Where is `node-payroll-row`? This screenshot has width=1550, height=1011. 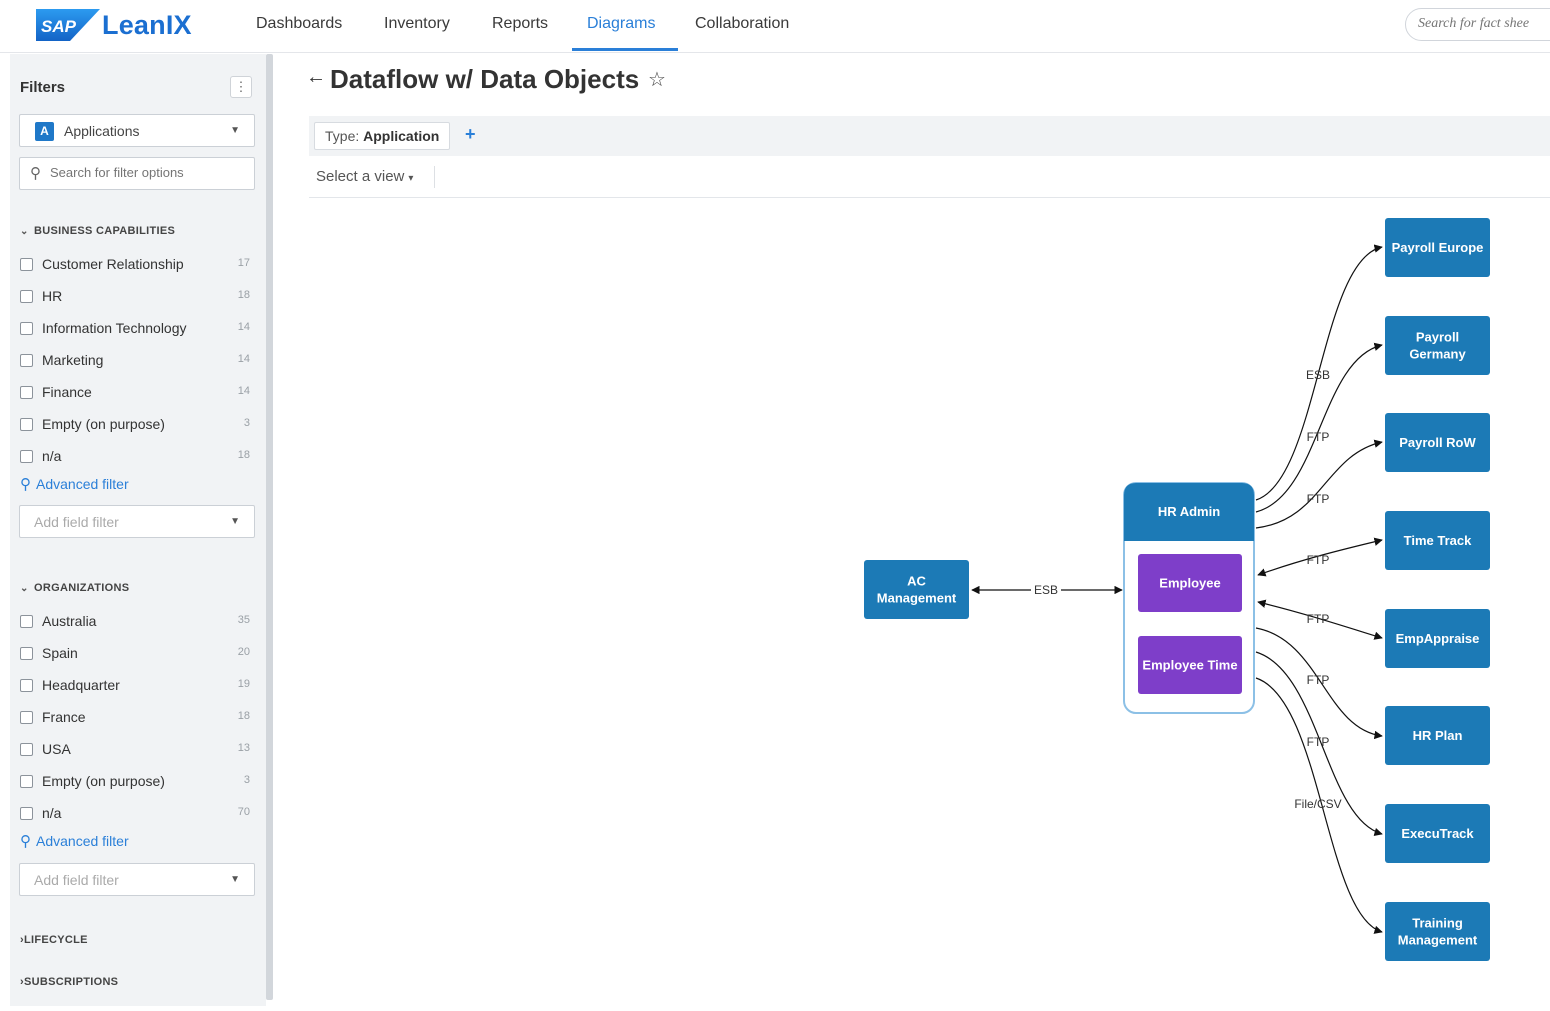
node-payroll-row is located at coordinates (1437, 442).